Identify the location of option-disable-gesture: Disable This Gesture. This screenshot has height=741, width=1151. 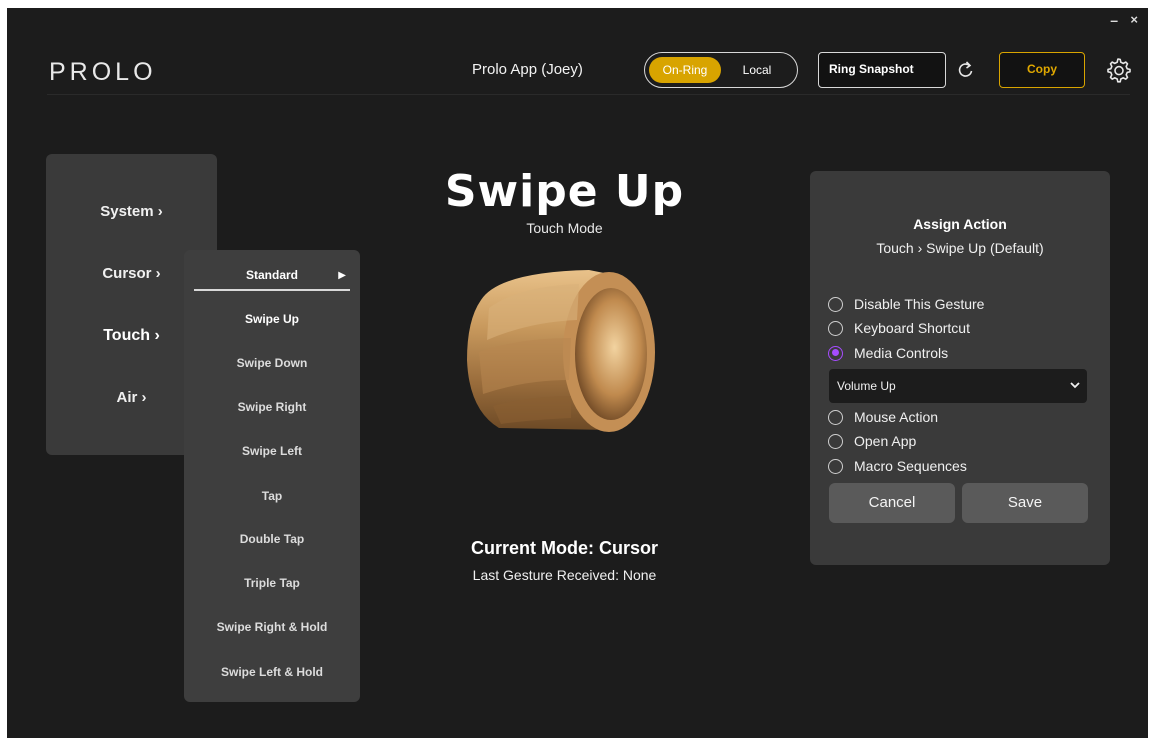
(906, 304).